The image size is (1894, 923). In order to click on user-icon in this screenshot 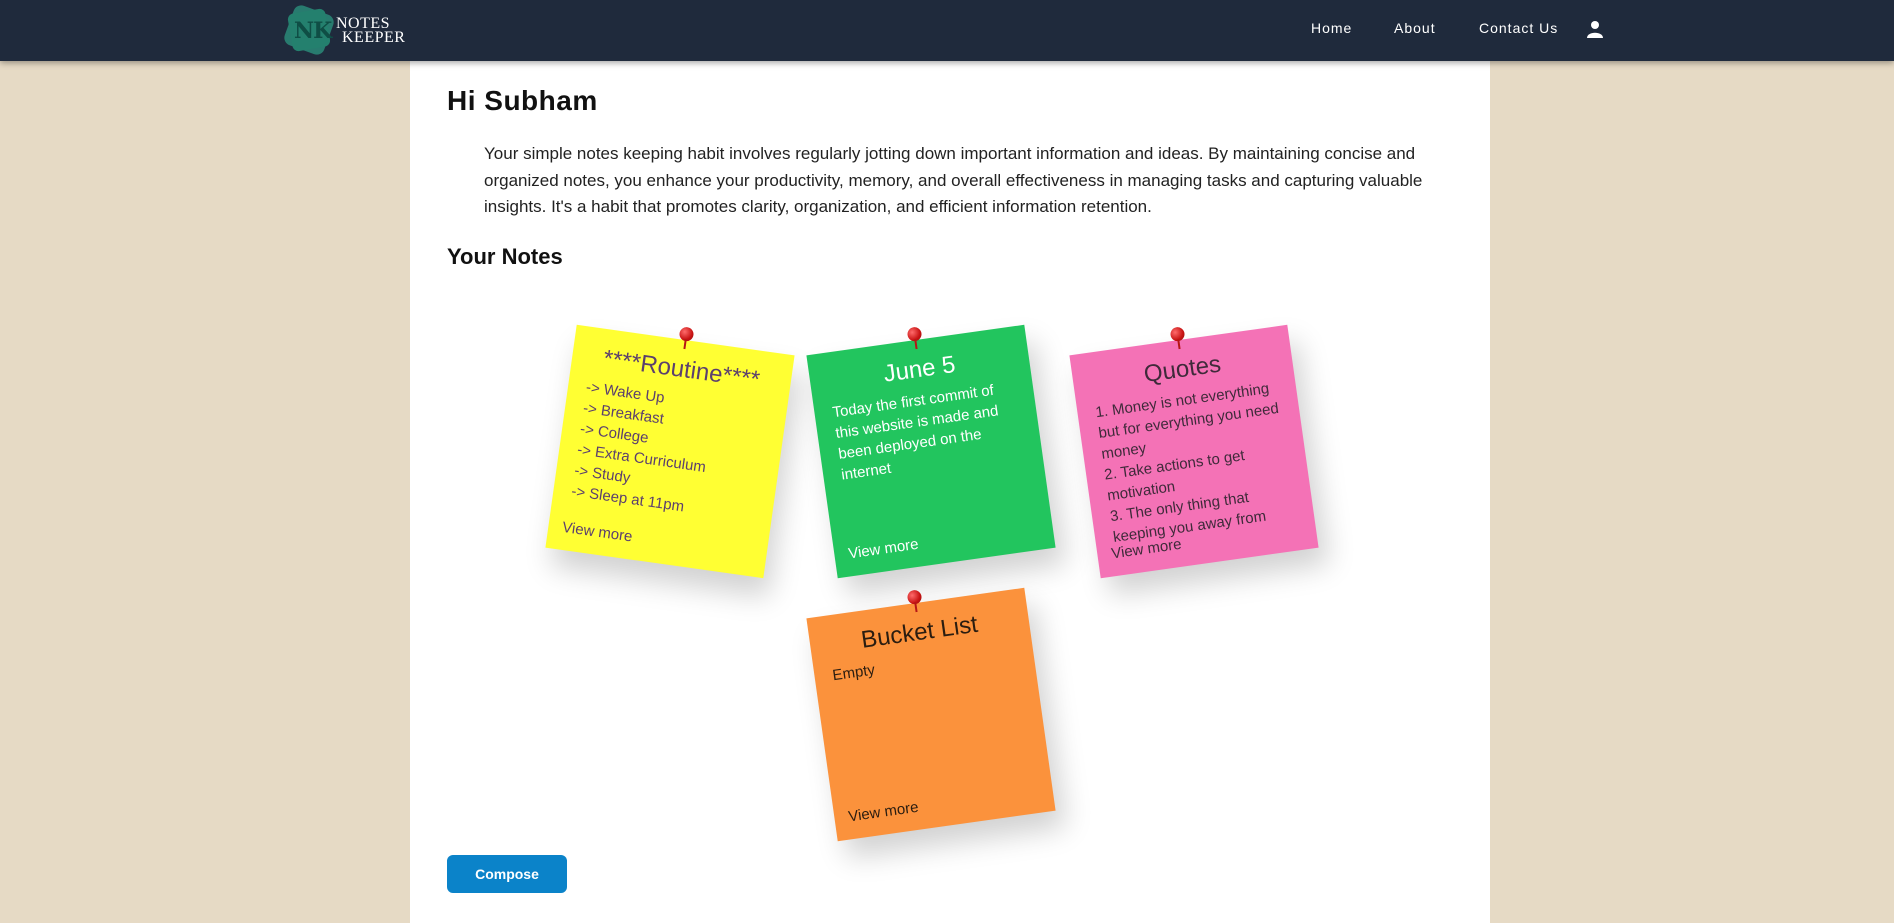, I will do `click(1595, 29)`.